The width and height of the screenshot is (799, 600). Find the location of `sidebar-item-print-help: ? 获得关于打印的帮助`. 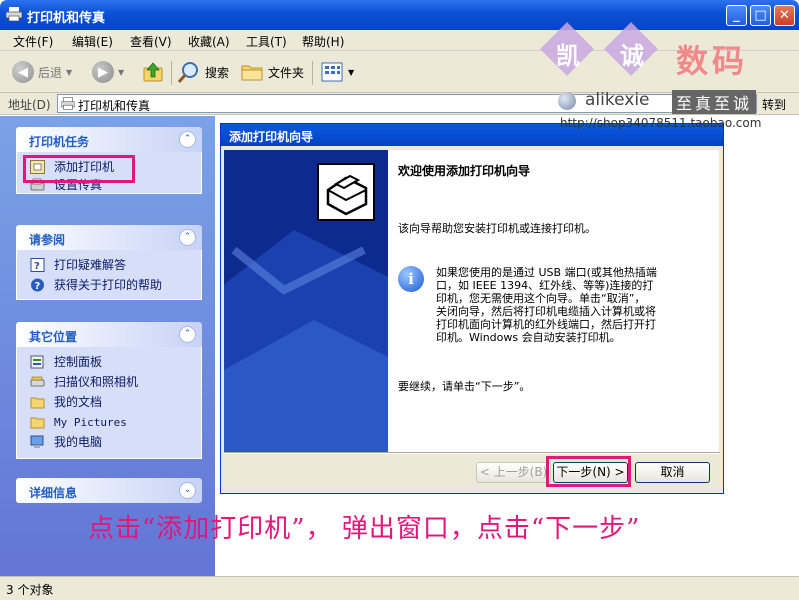

sidebar-item-print-help: ? 获得关于打印的帮助 is located at coordinates (109, 285).